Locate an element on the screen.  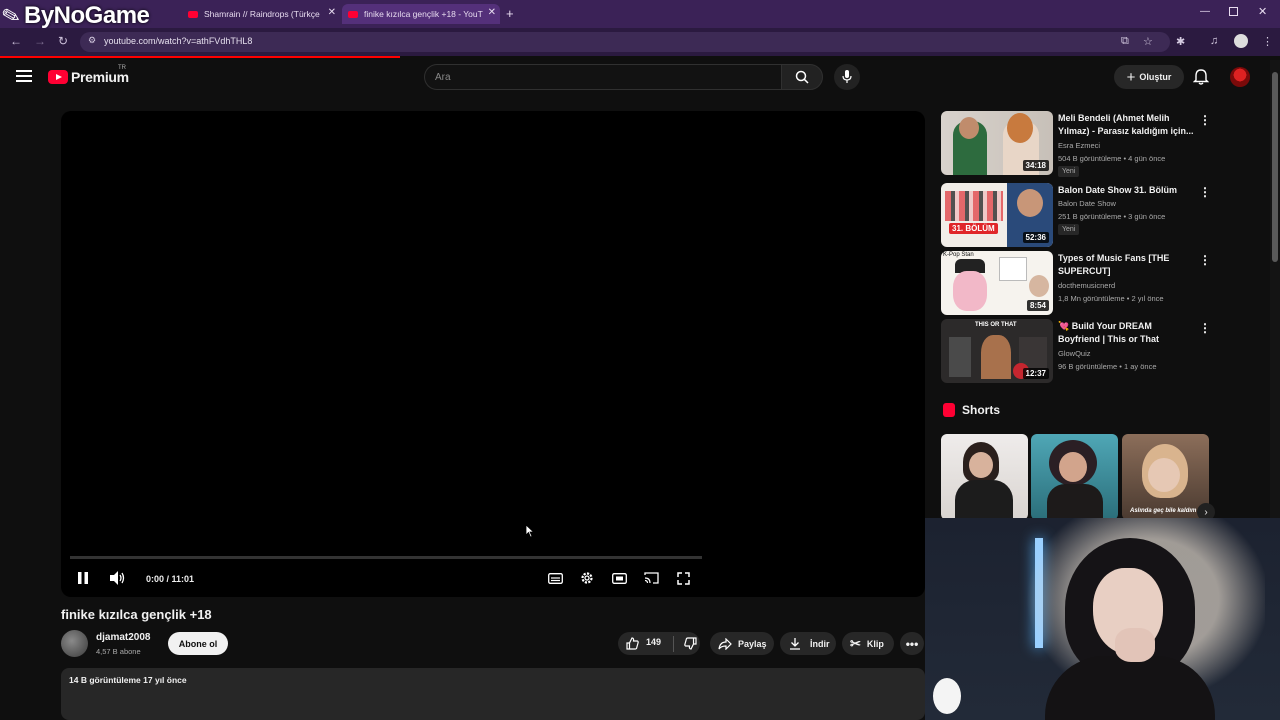
search-button is located at coordinates (802, 77).